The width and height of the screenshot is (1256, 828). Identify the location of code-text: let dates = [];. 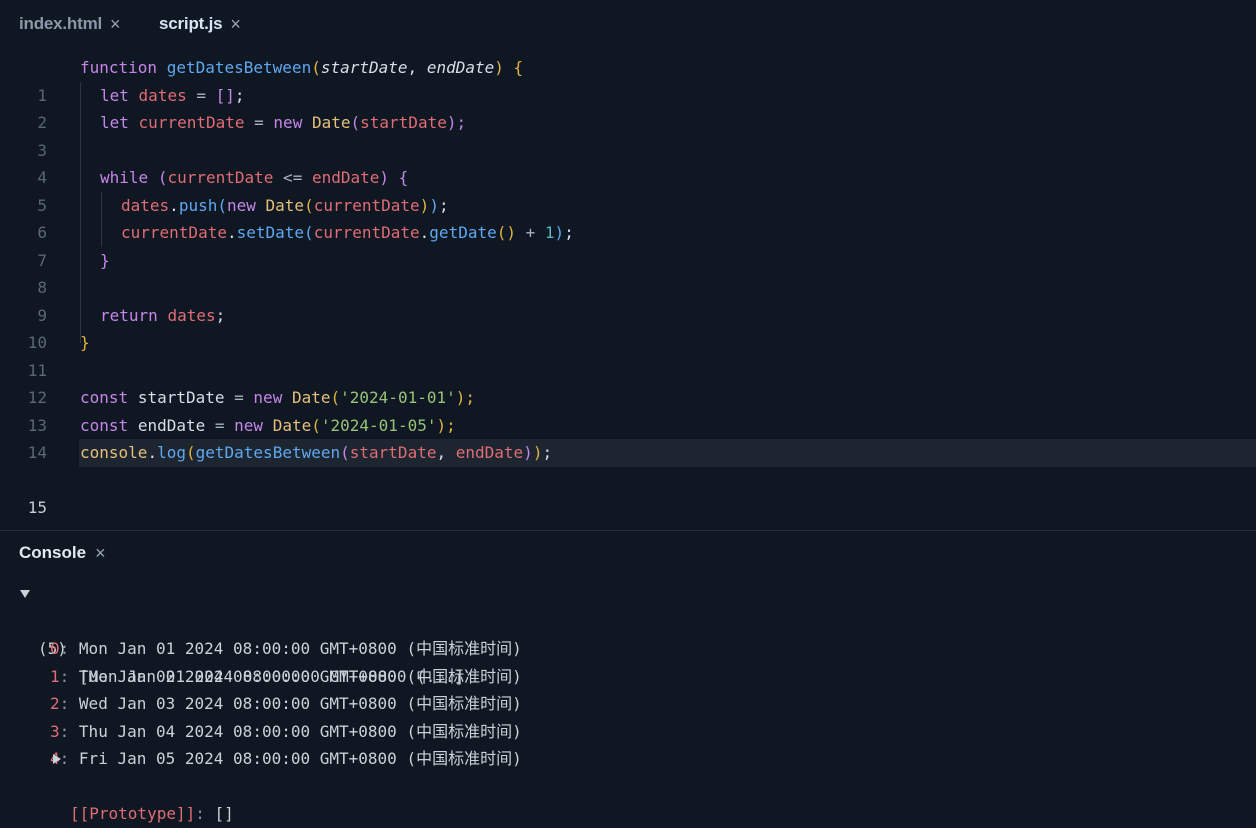
(172, 96).